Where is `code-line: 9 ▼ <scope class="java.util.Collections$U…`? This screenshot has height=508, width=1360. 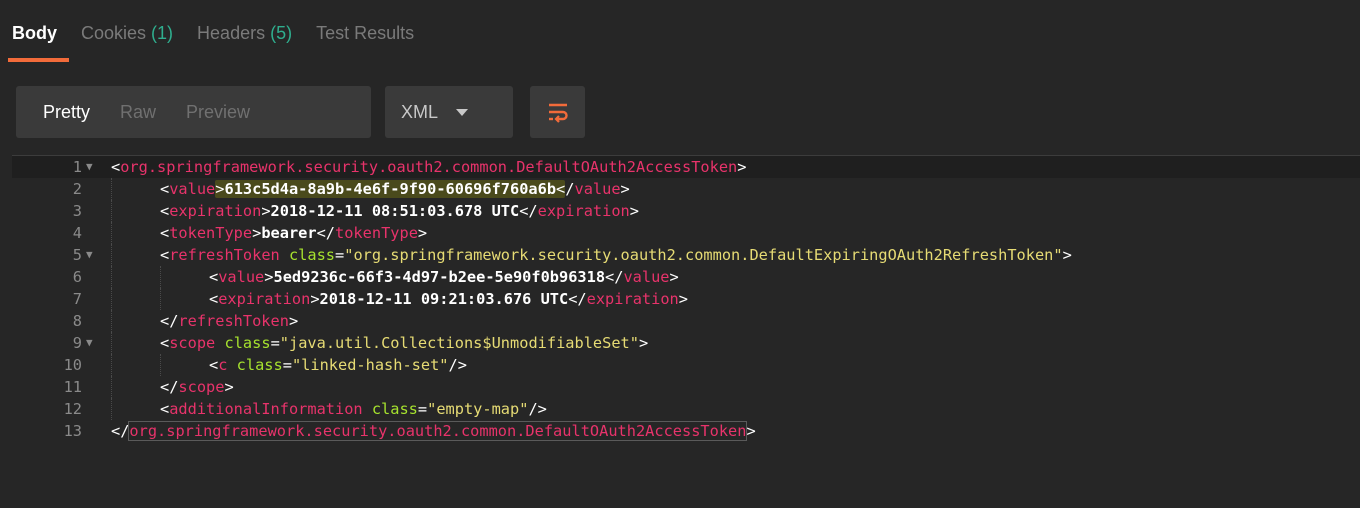 code-line: 9 ▼ <scope class="java.util.Collections$U… is located at coordinates (360, 343).